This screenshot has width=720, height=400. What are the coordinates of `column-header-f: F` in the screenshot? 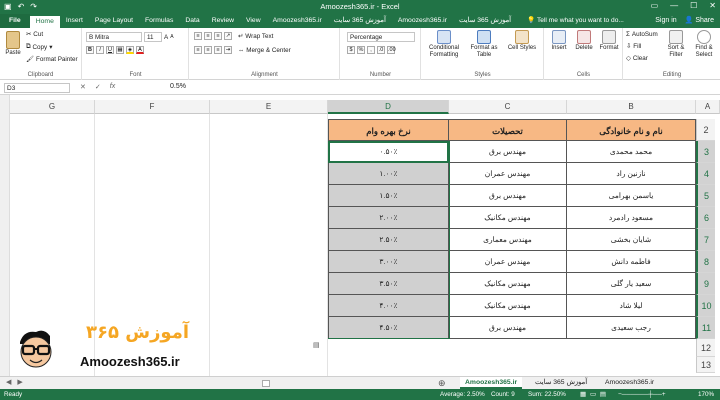 It's located at (152, 107).